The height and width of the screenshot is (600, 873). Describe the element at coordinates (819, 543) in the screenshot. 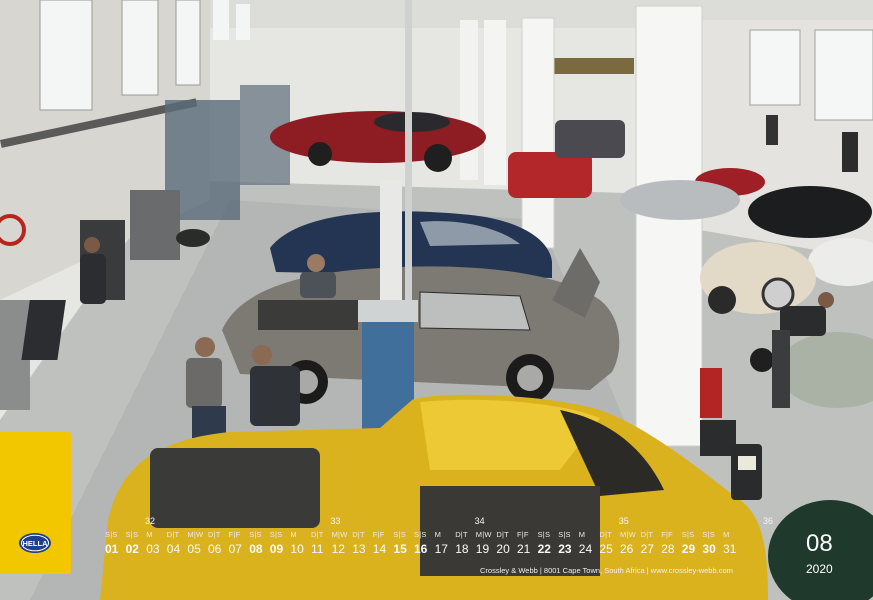

I see `calendar-month: 08` at that location.